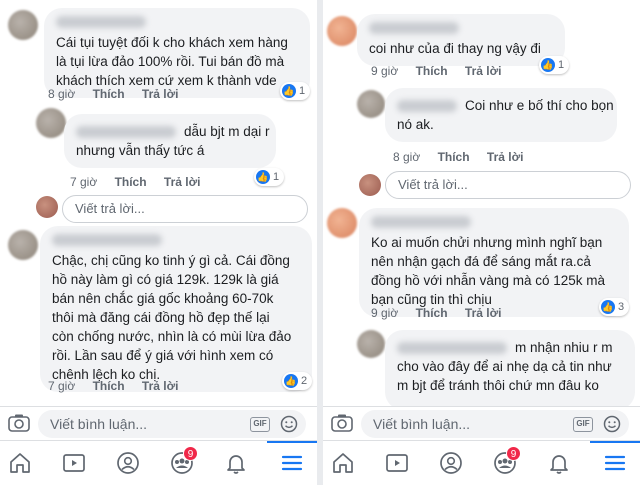 The image size is (640, 485). What do you see at coordinates (461, 40) in the screenshot?
I see `comment-bubble: coi như của đi thay ng vậy đi` at bounding box center [461, 40].